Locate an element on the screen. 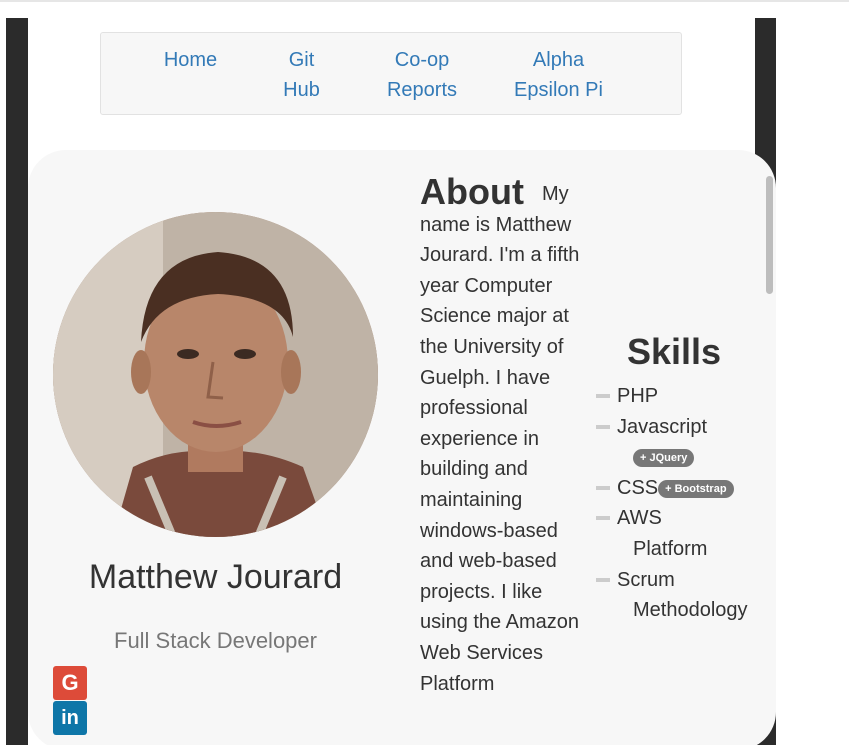 The width and height of the screenshot is (849, 745). skill-item: Scrum Methodology is located at coordinates (683, 595).